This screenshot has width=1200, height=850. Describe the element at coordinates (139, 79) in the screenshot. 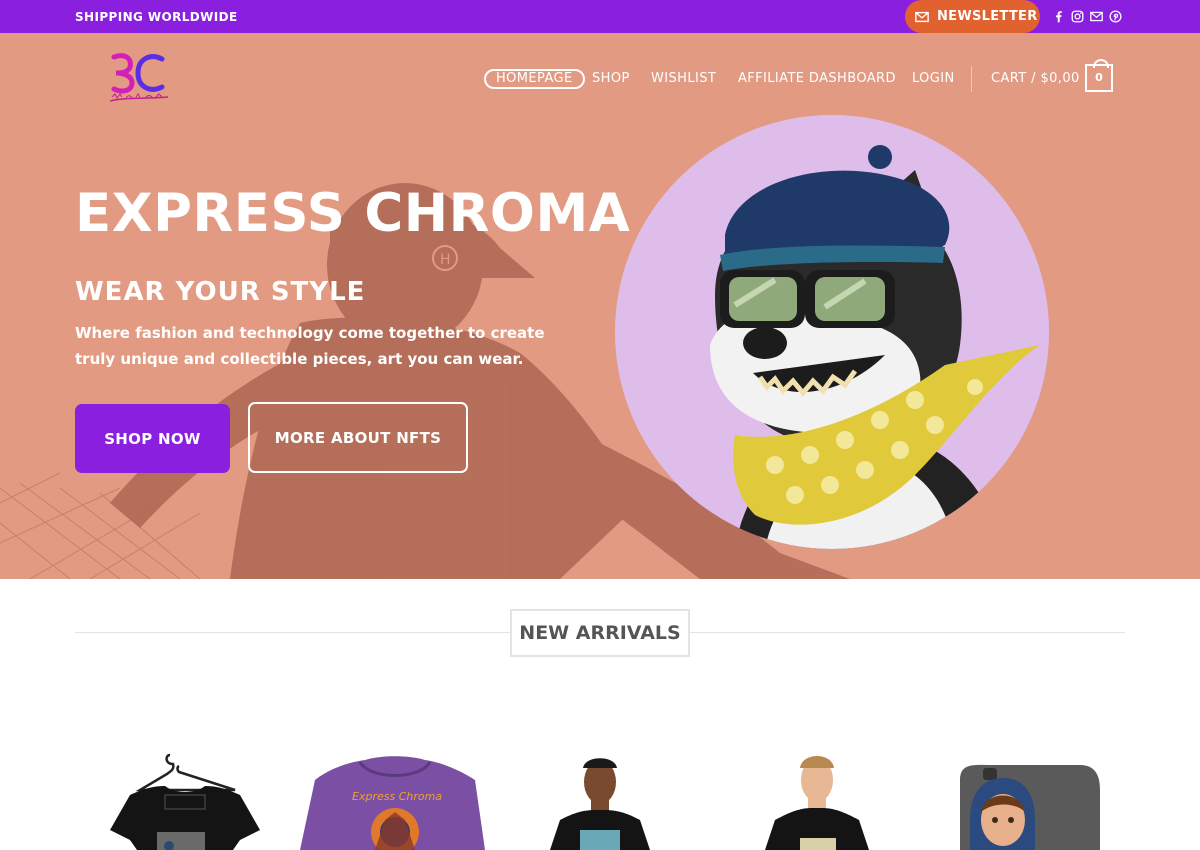

I see `site-logo` at that location.